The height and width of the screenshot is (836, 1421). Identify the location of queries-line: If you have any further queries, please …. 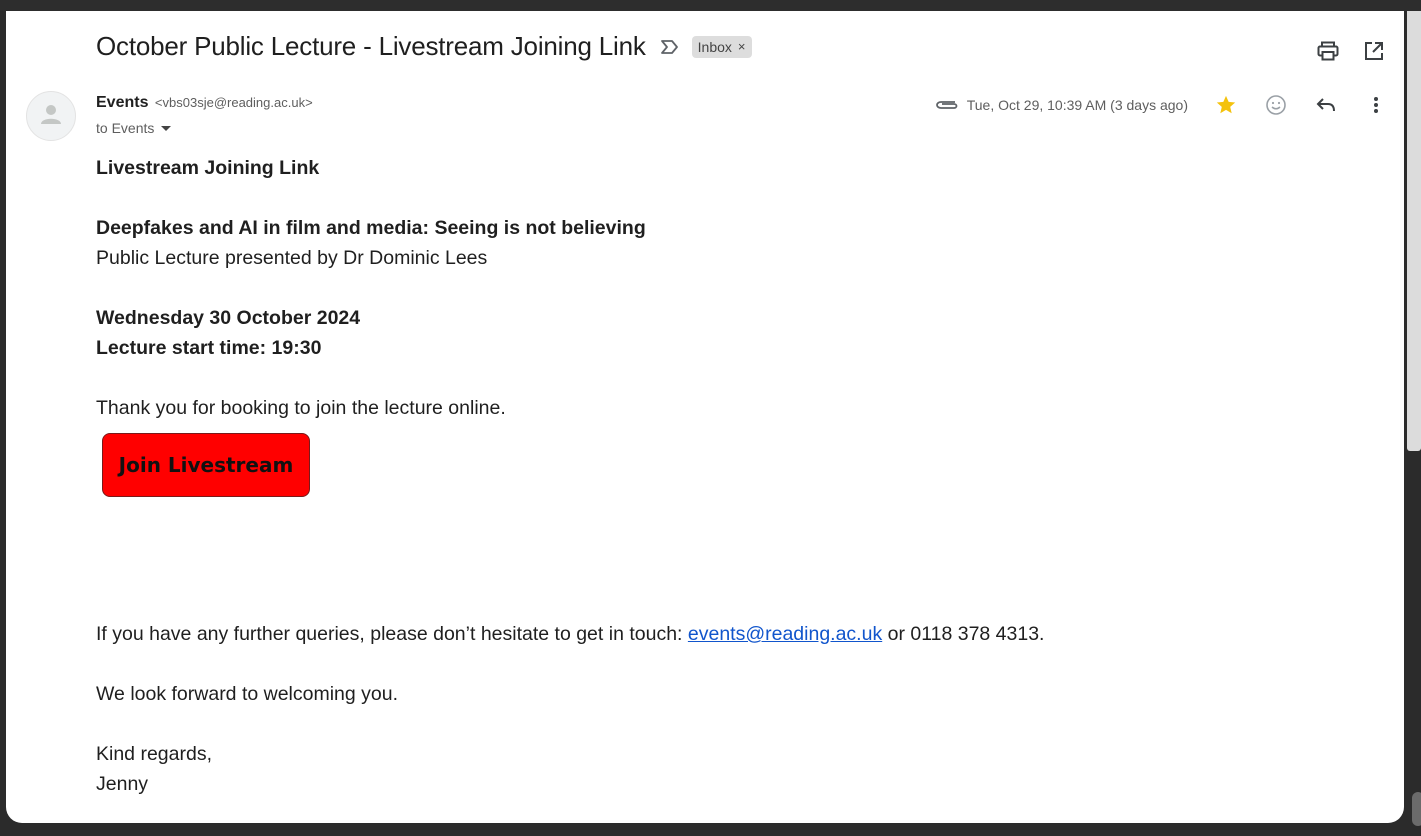
(696, 634).